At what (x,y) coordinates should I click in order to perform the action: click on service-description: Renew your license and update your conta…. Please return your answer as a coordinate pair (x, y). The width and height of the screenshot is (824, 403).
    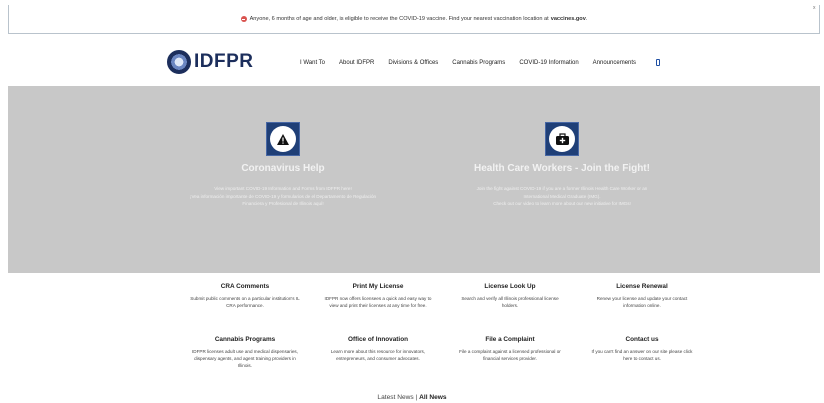
    Looking at the image, I should click on (642, 302).